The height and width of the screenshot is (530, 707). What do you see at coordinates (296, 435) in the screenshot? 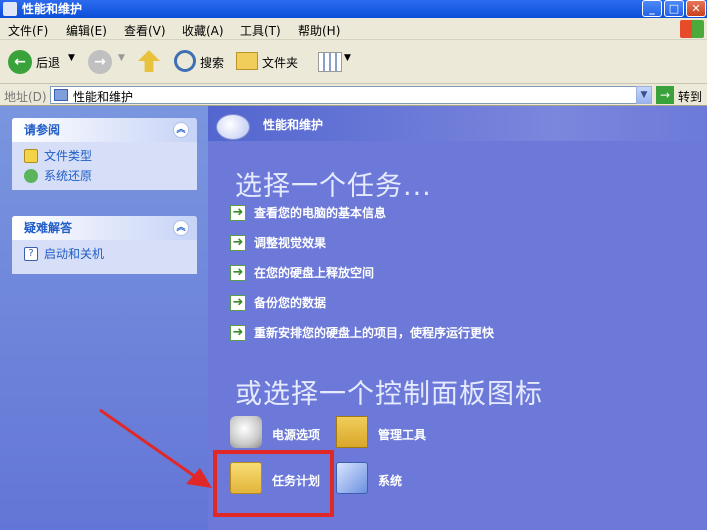
I see `power-options-label: 电源选项` at bounding box center [296, 435].